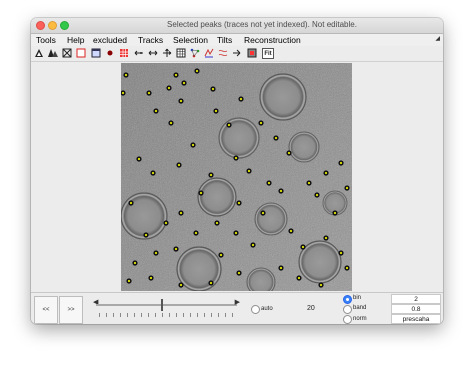 The height and width of the screenshot is (366, 474). What do you see at coordinates (347, 299) in the screenshot?
I see `bin-radio` at bounding box center [347, 299].